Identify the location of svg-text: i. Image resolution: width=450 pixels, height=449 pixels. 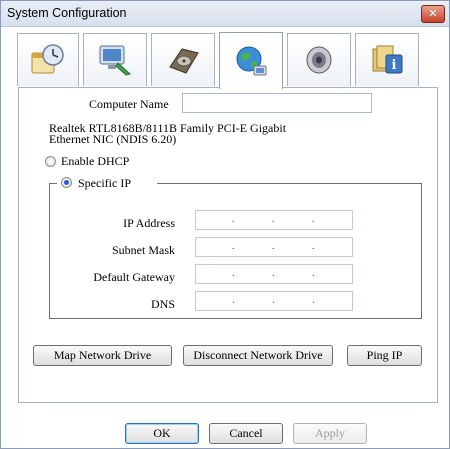
(394, 65).